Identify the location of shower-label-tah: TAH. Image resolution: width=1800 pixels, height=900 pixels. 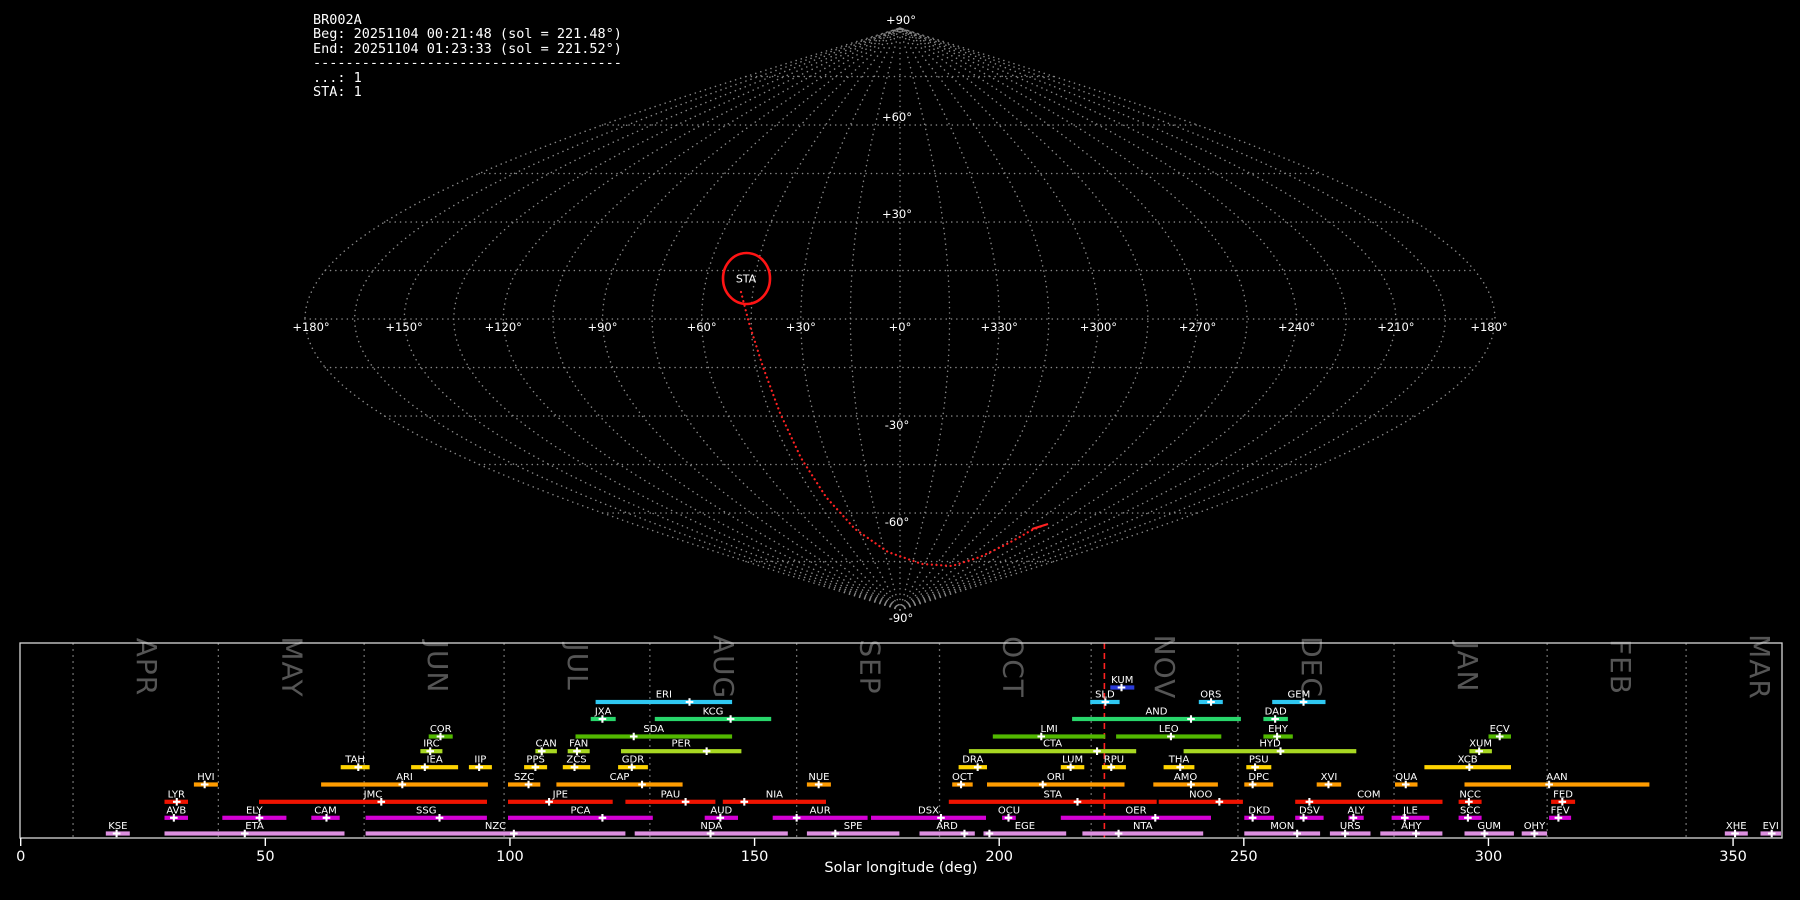
(354, 760).